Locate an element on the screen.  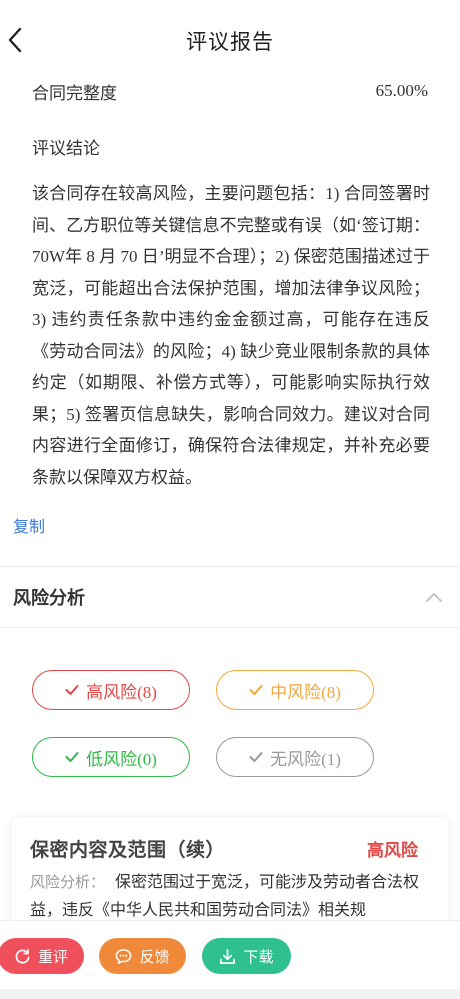
refresh-icon is located at coordinates (22, 956).